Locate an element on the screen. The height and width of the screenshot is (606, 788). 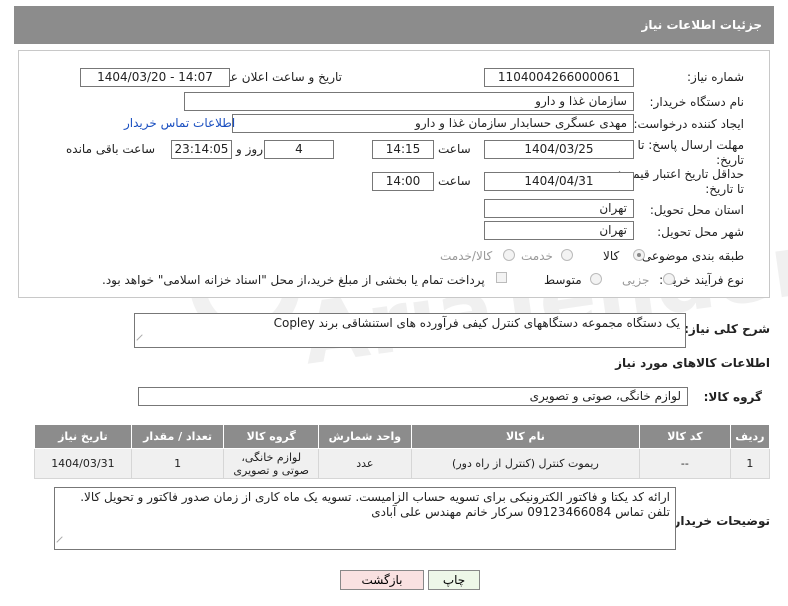
process-radio-medium is located at coordinates (596, 279).